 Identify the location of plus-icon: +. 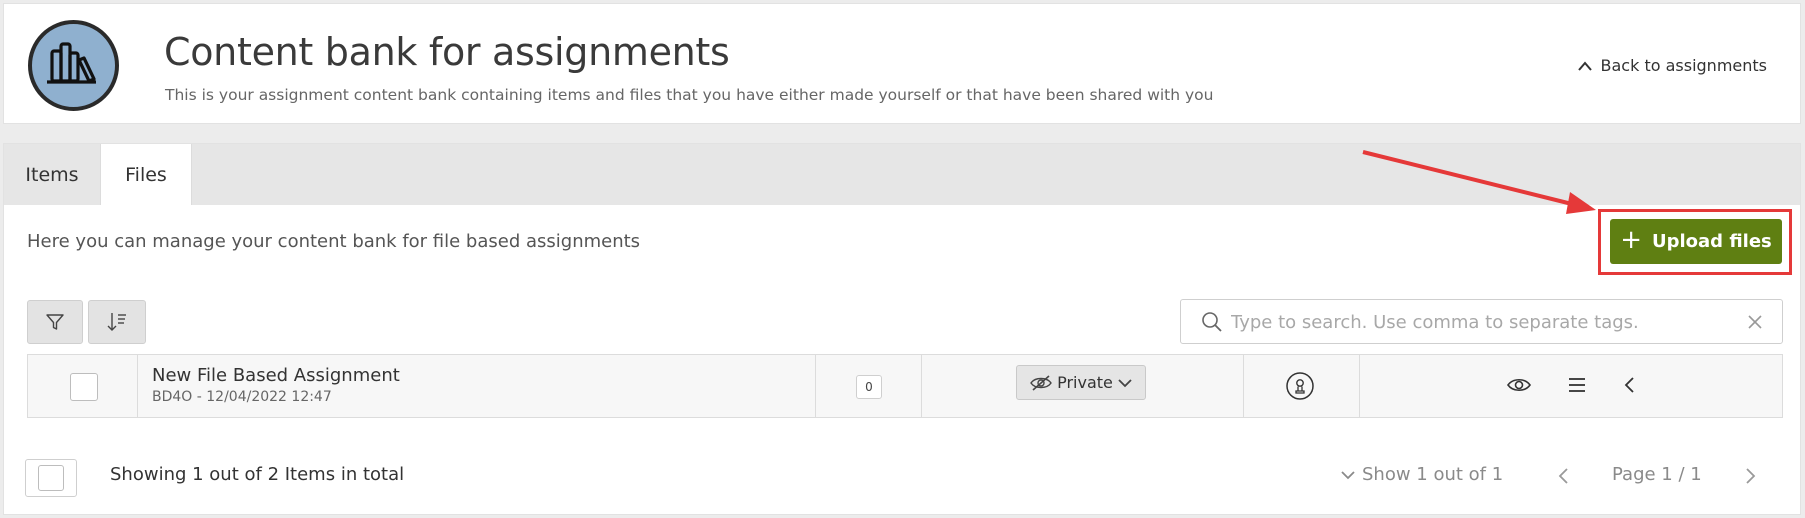
(1631, 240).